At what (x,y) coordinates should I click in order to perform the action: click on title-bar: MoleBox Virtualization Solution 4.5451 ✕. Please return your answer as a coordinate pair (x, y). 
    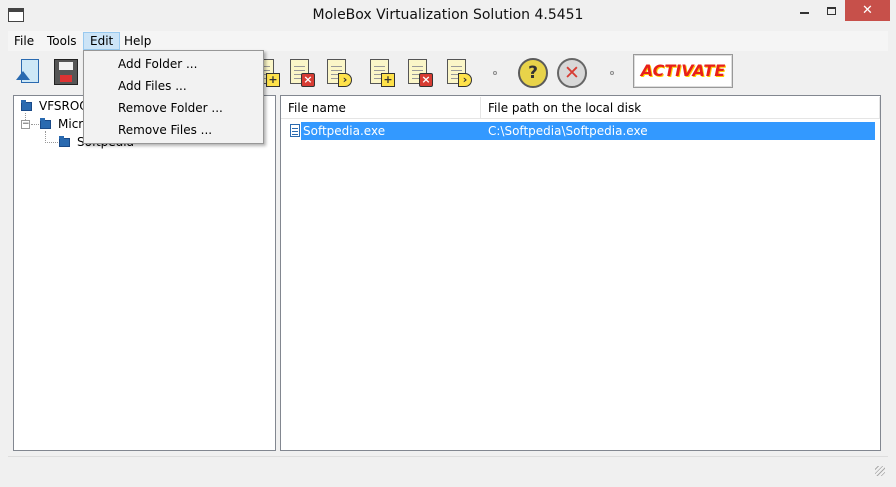
    Looking at the image, I should click on (448, 15).